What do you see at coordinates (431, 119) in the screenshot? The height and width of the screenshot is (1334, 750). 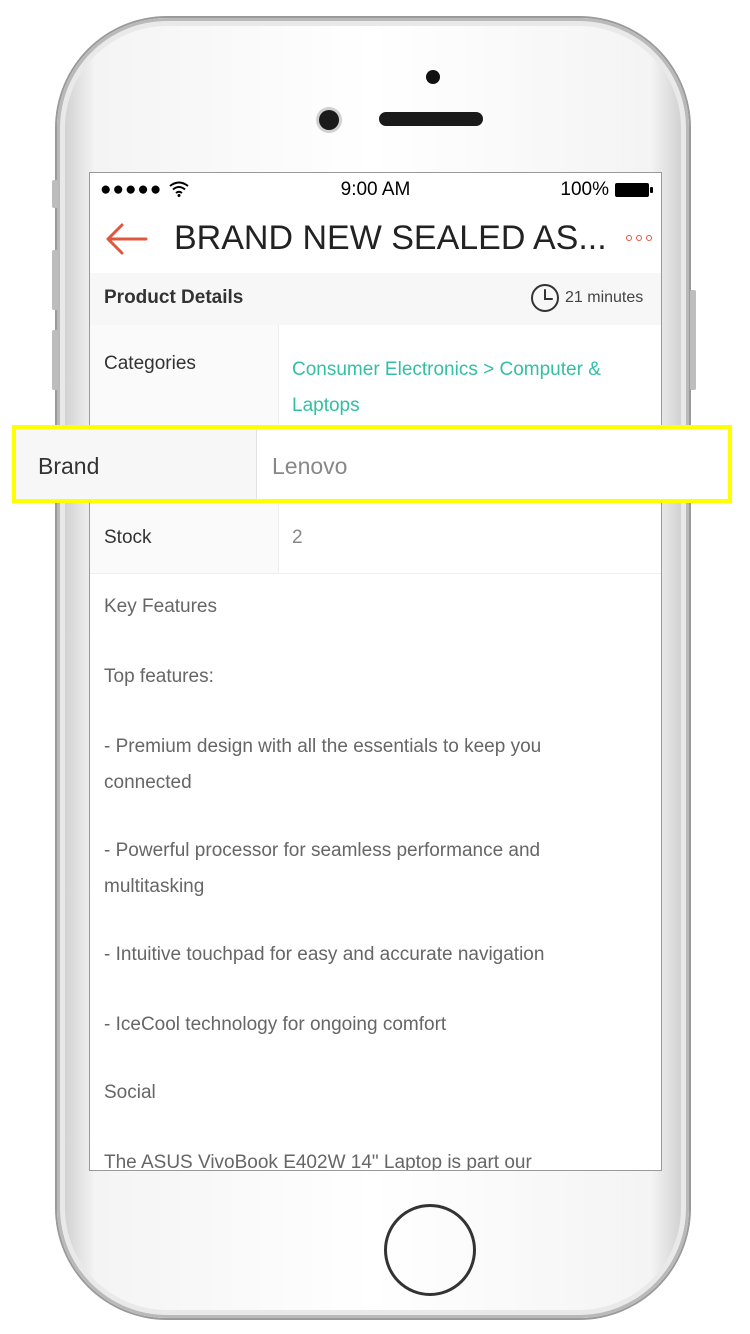 I see `earpiece-speaker` at bounding box center [431, 119].